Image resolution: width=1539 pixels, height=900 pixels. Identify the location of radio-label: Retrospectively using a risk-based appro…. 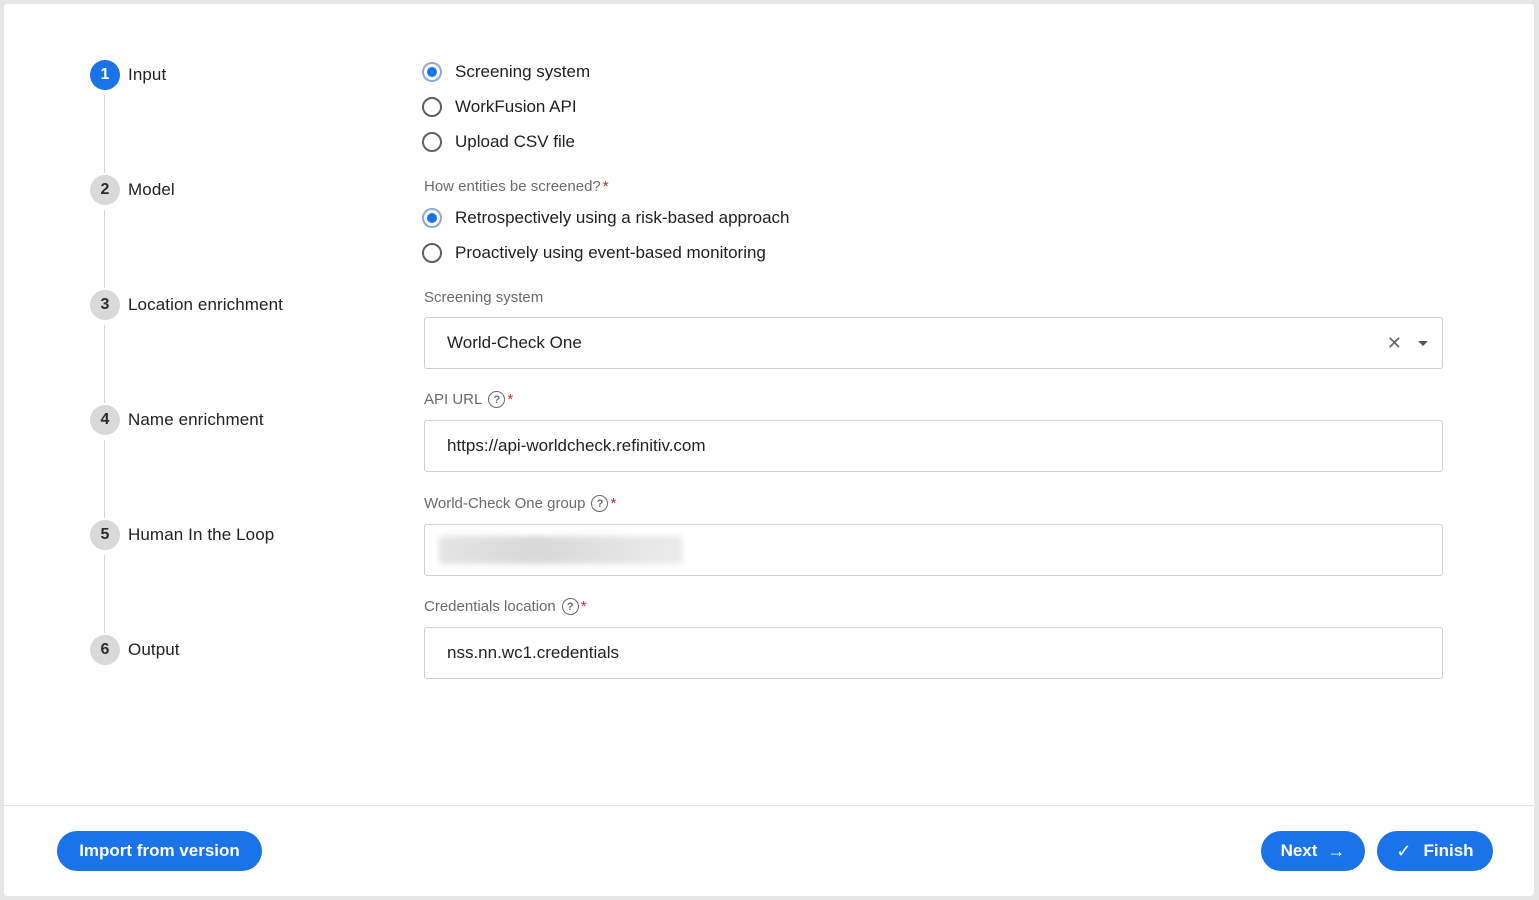
(622, 217).